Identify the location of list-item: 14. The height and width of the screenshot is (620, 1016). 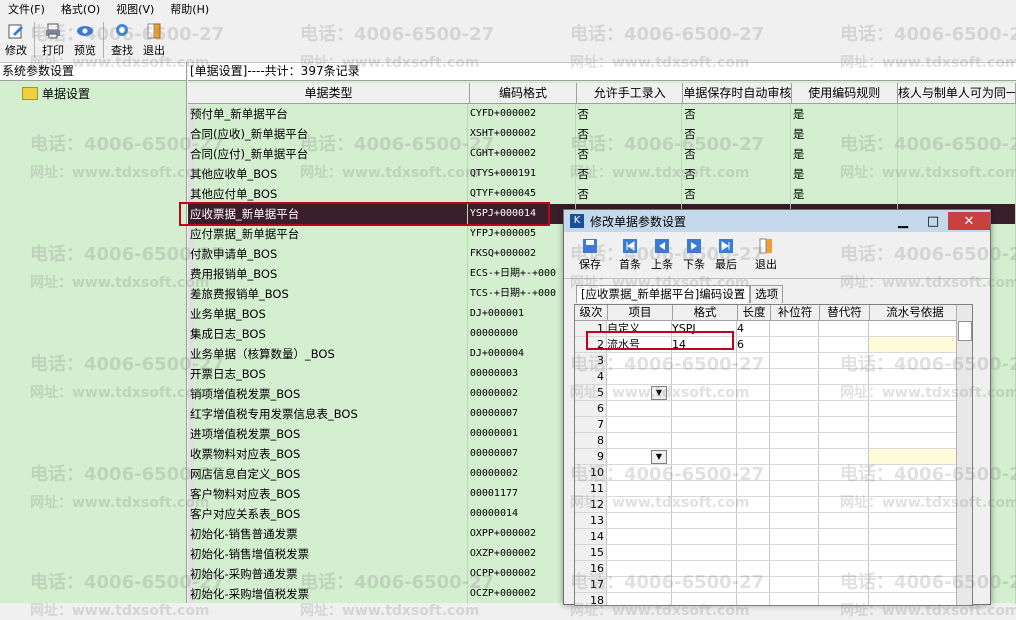
(773, 537).